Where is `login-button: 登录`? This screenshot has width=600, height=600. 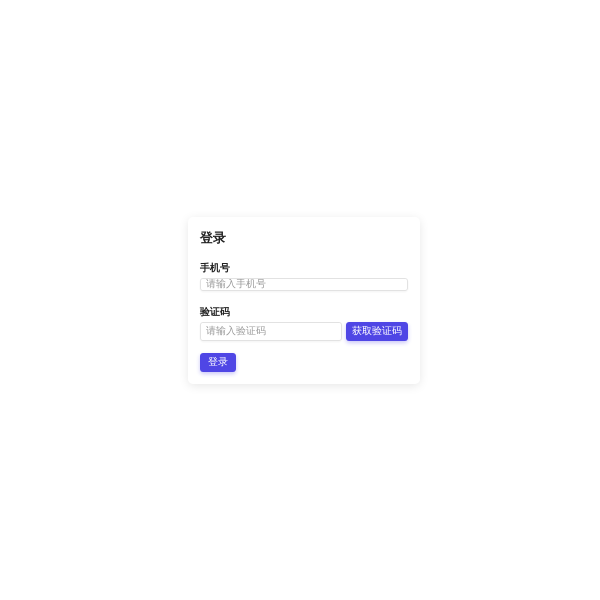
login-button: 登录 is located at coordinates (218, 362).